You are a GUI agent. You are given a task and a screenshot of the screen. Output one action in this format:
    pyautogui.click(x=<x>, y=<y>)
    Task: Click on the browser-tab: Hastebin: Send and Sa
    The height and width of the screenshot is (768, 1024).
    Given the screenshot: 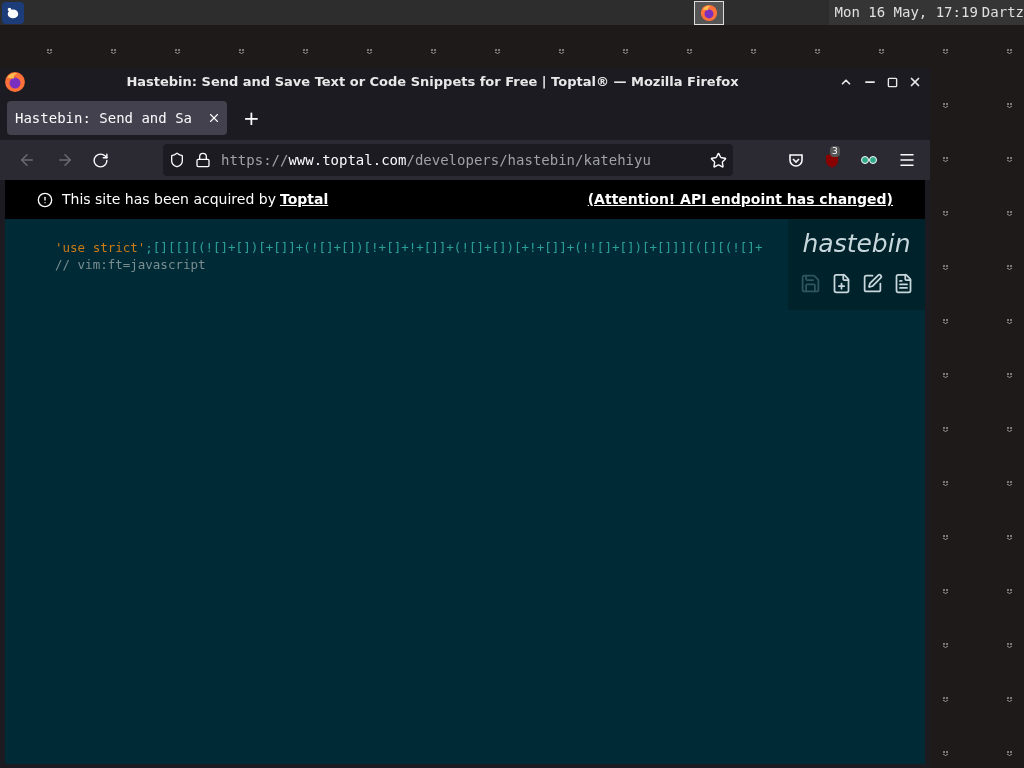 What is the action you would take?
    pyautogui.click(x=117, y=118)
    